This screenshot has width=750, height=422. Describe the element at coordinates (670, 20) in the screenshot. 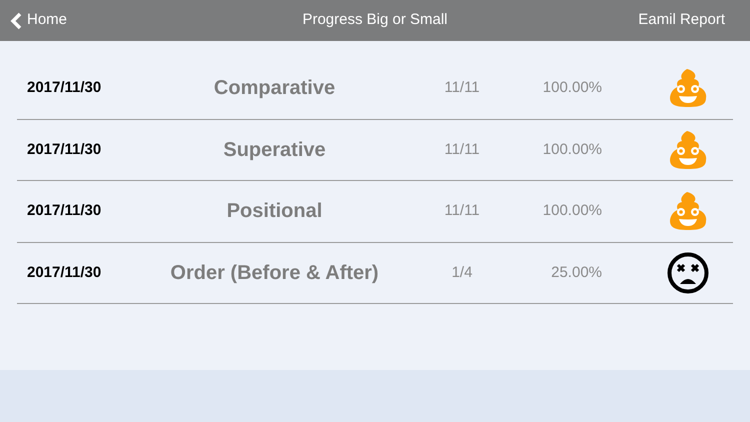

I see `email-report-button: Eamil Report` at that location.